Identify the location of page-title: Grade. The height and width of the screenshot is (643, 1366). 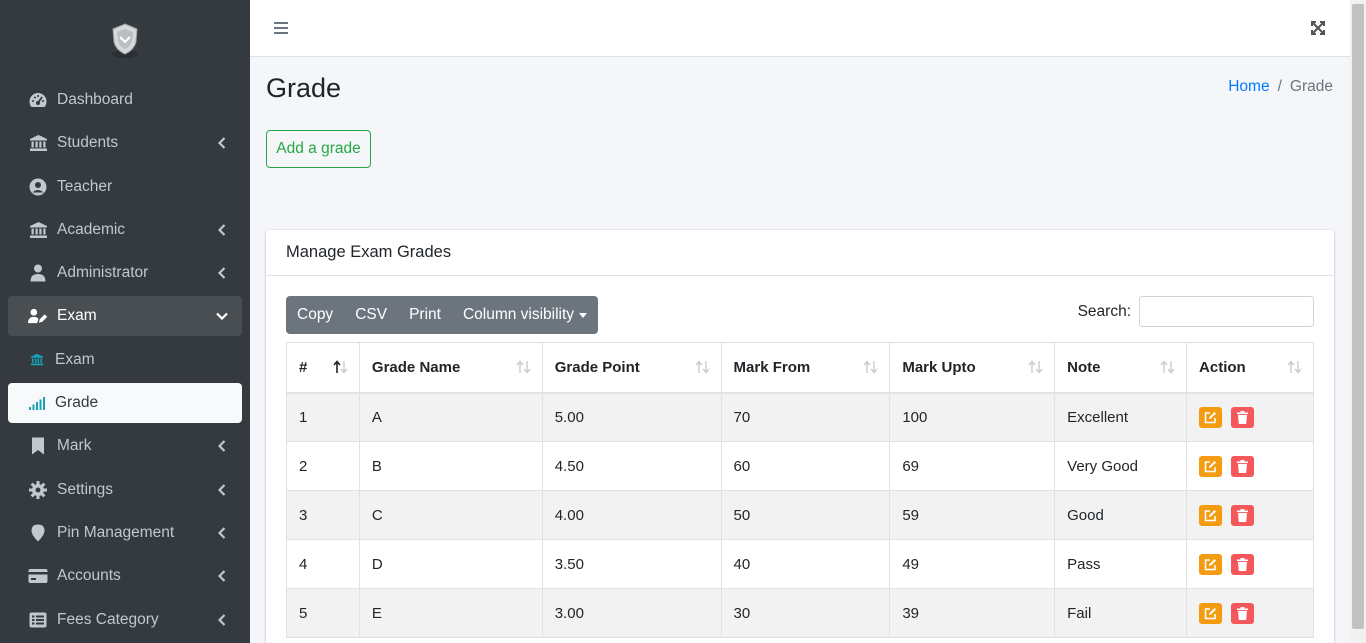
(304, 88).